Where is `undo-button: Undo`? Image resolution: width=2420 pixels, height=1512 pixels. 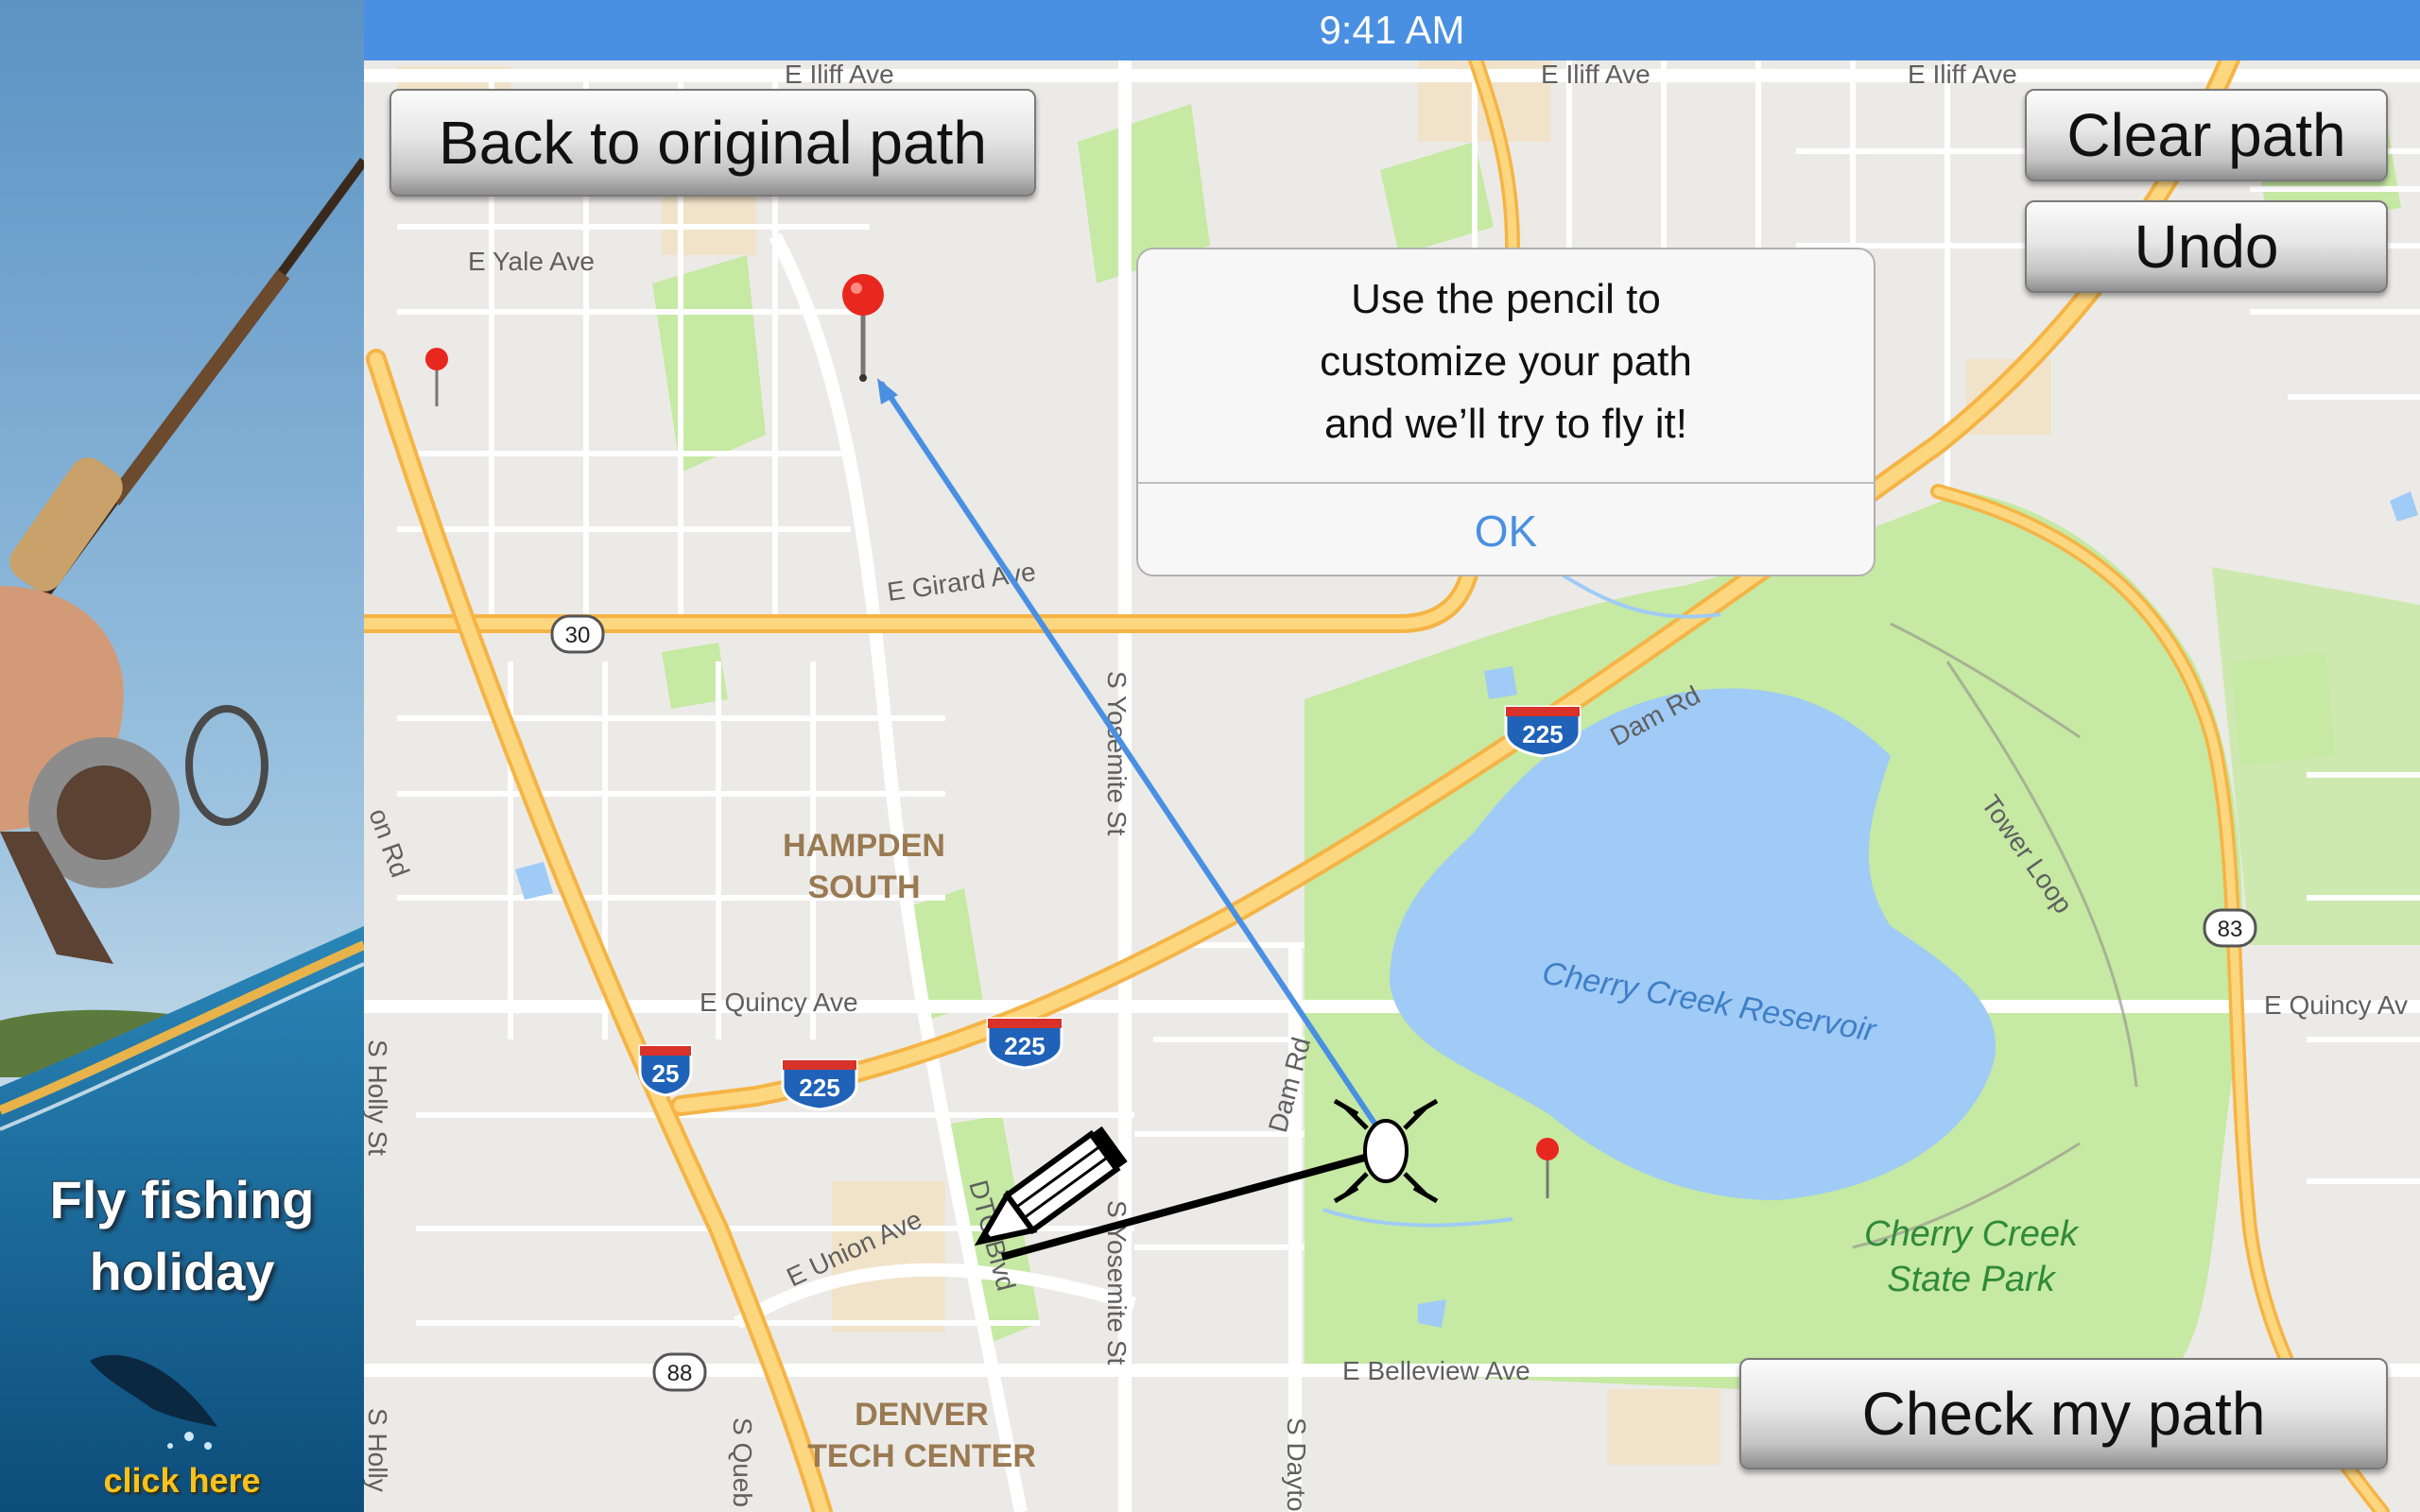 undo-button: Undo is located at coordinates (2206, 246).